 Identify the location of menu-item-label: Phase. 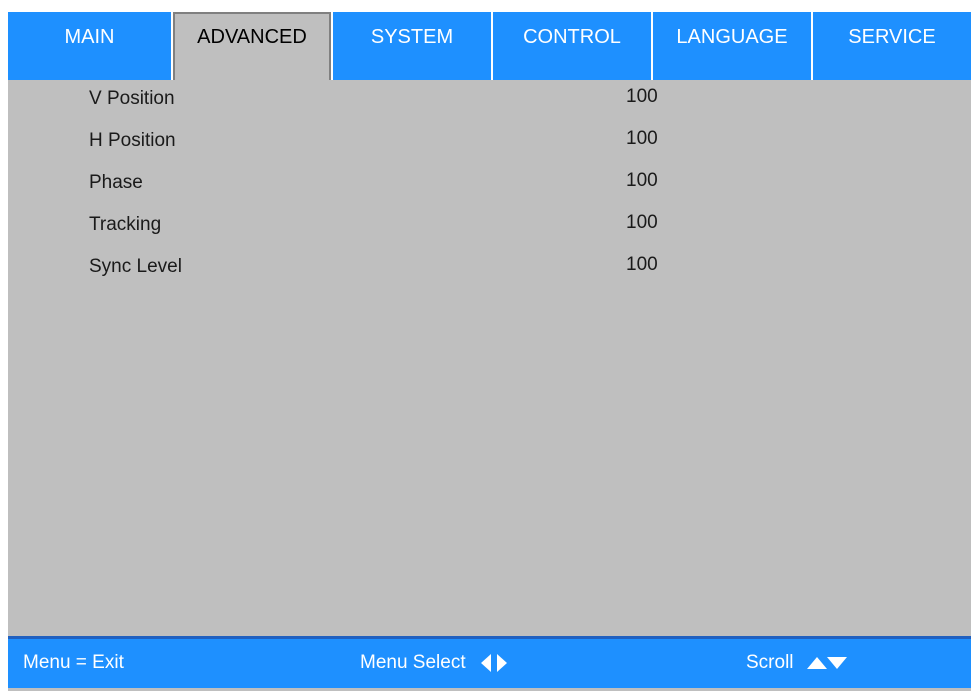
(116, 182).